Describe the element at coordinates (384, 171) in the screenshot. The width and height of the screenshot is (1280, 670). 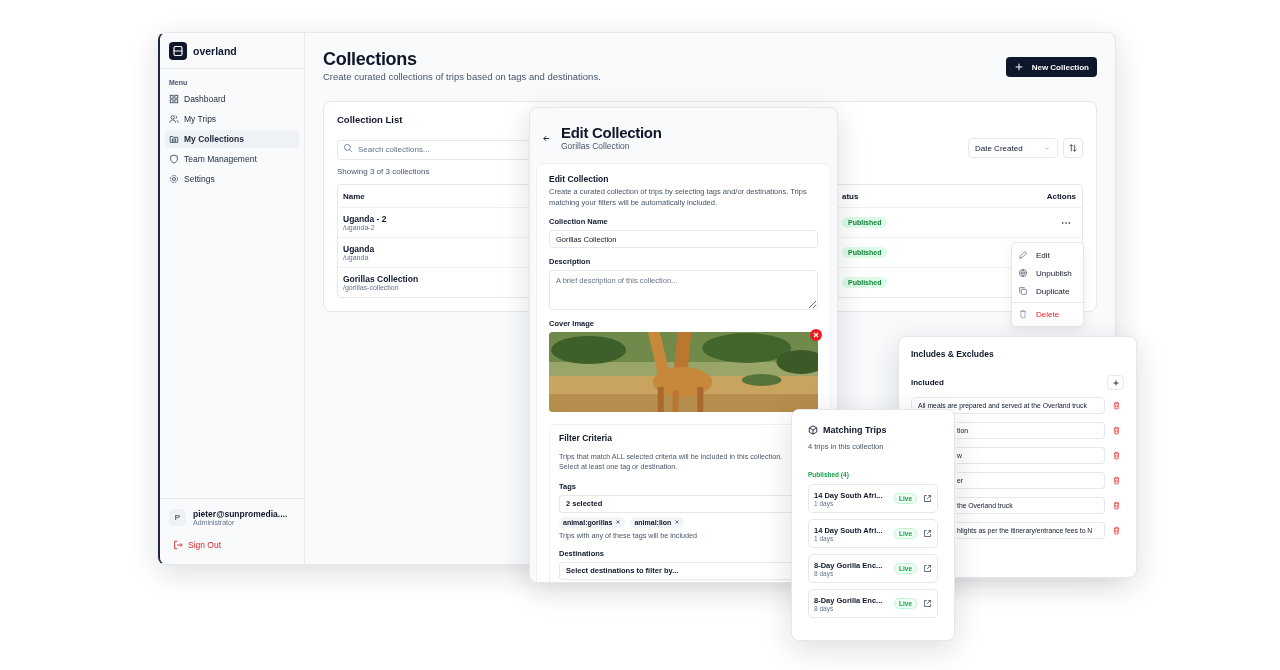
I see `result-count: Showing 3 of 3 collections` at that location.